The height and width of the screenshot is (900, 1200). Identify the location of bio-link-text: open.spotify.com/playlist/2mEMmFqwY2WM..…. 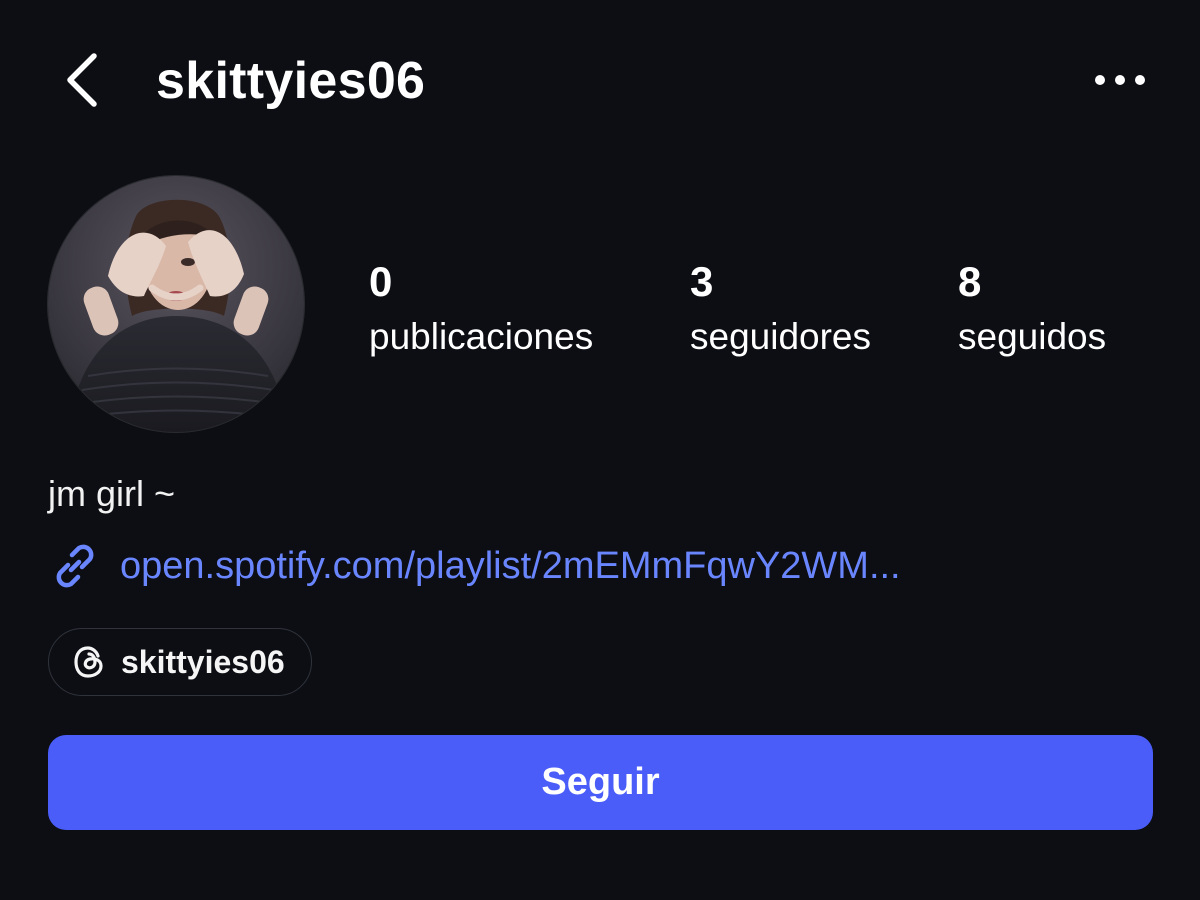
(510, 566).